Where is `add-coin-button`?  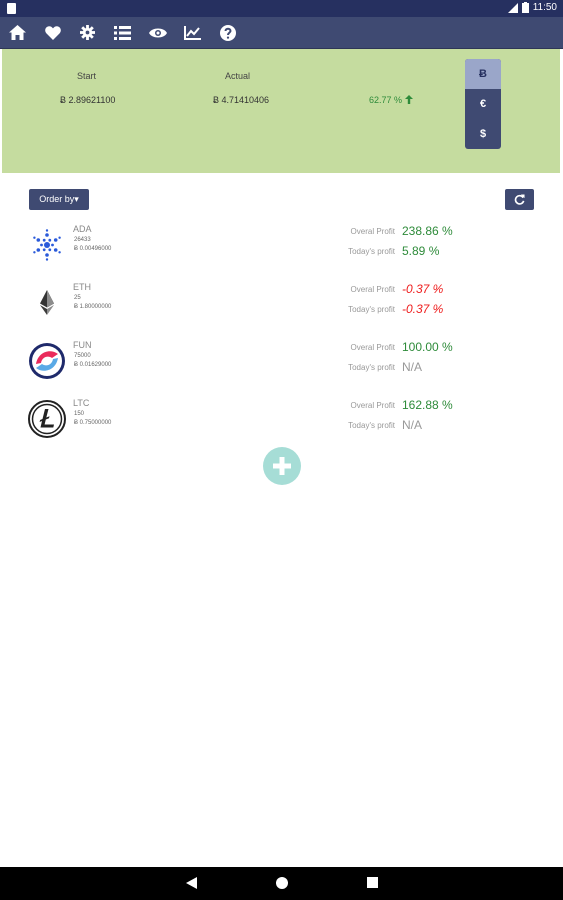 add-coin-button is located at coordinates (282, 466).